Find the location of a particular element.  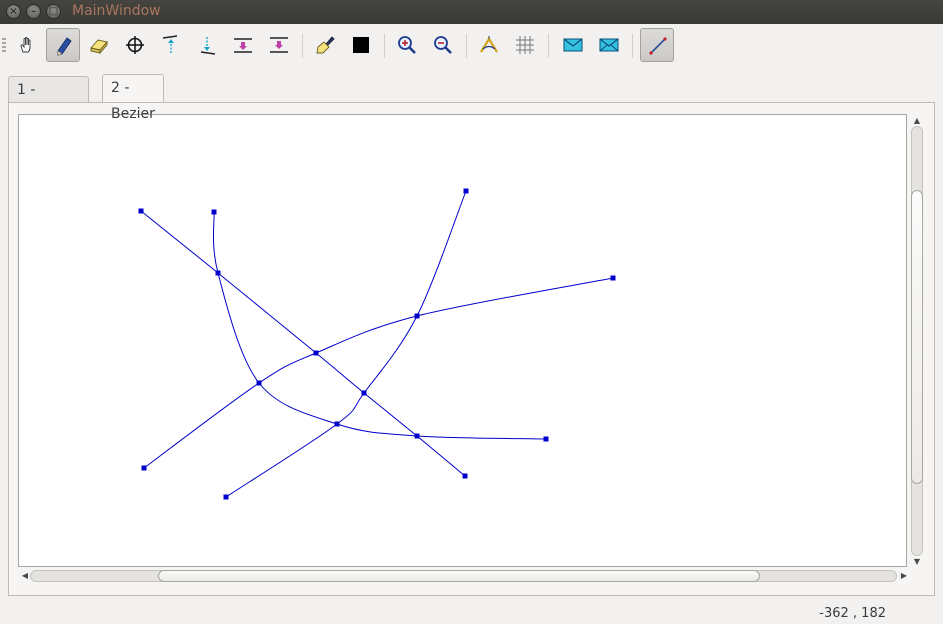

horizontal-scrollbar: ◀ ▶ is located at coordinates (464, 576).